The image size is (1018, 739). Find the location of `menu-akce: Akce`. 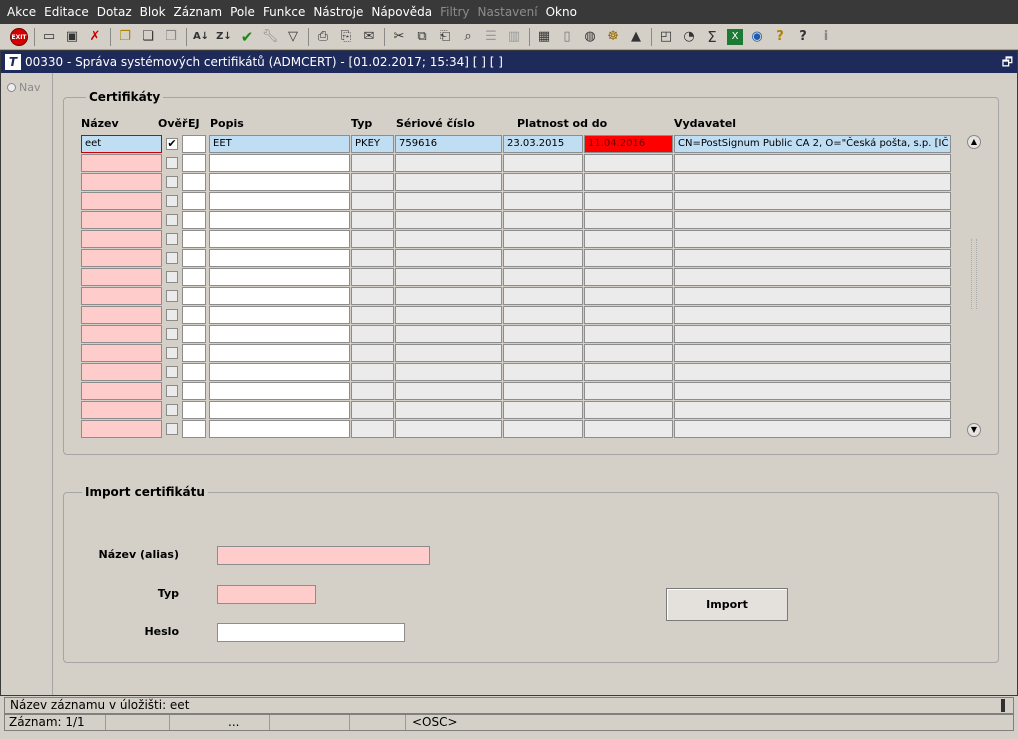

menu-akce: Akce is located at coordinates (21, 12).